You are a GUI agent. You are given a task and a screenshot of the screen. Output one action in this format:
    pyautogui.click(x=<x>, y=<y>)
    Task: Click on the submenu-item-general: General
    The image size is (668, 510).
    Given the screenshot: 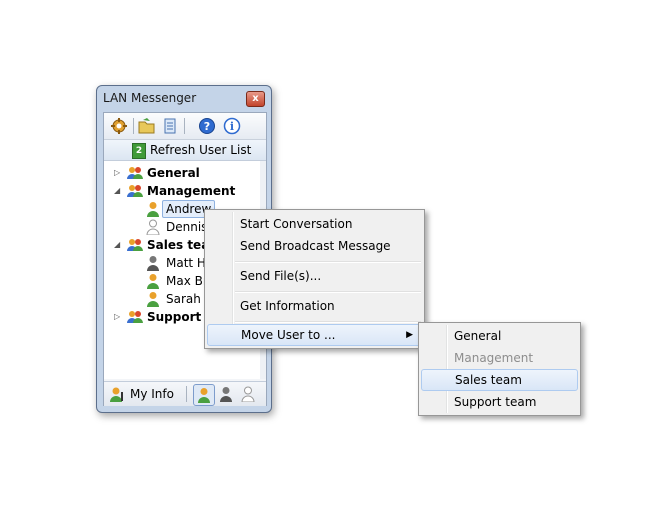 What is the action you would take?
    pyautogui.click(x=499, y=336)
    